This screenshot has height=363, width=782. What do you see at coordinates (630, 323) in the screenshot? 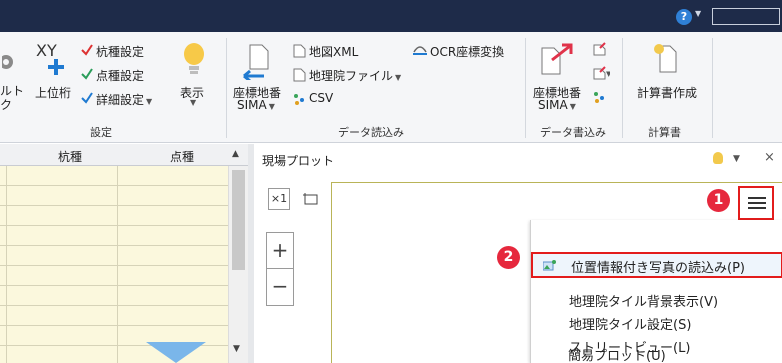
I see `menu-item-gsi-tile-settings: 地理院タイル設定(S)` at bounding box center [630, 323].